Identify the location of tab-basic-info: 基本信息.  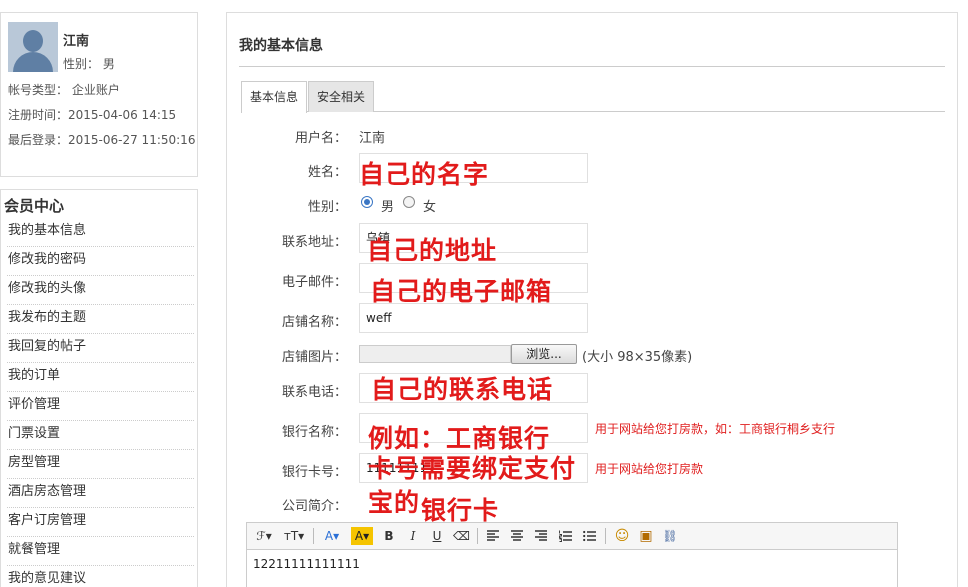
(274, 97).